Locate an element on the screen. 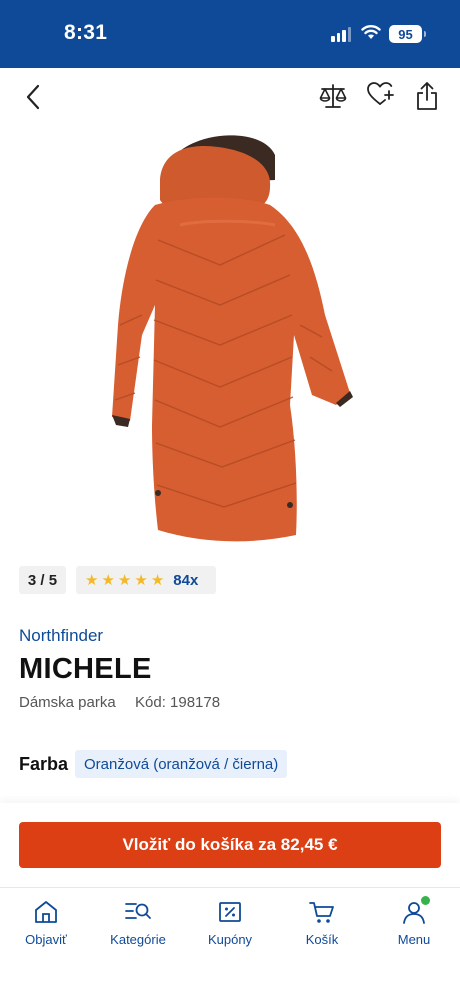 Image resolution: width=460 pixels, height=997 pixels. status-time: 8:31 is located at coordinates (86, 32).